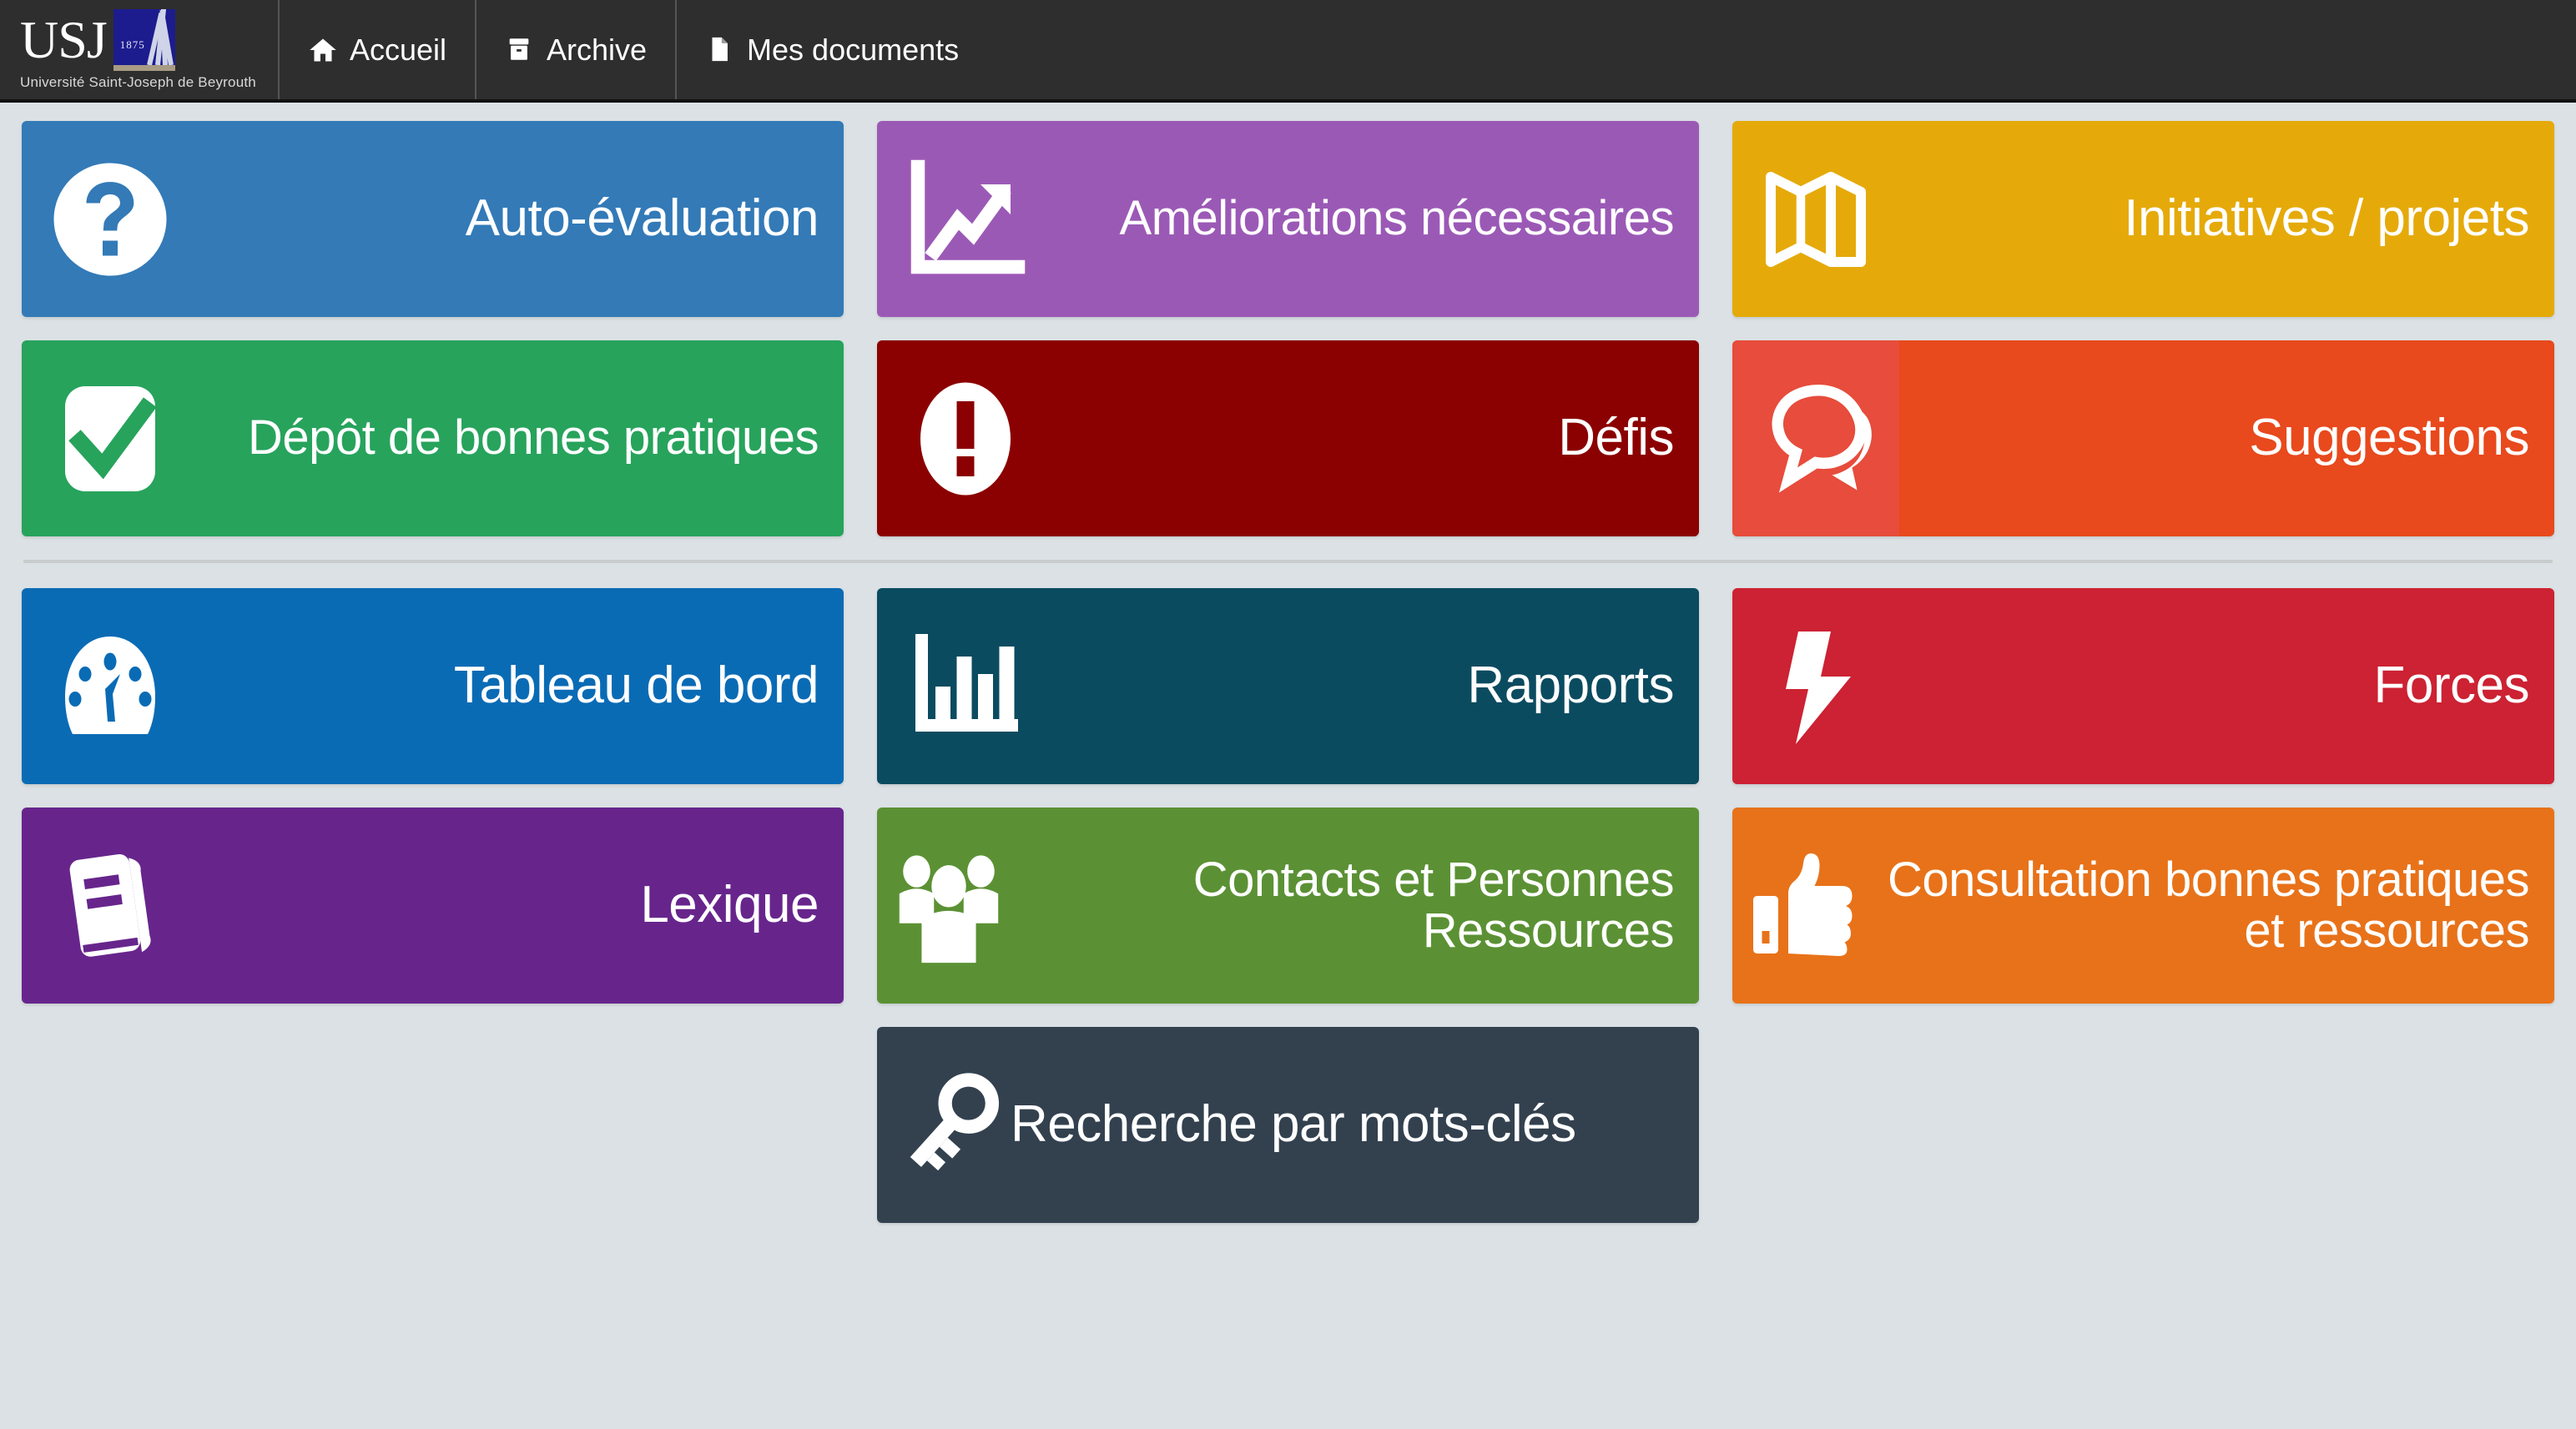 Image resolution: width=2576 pixels, height=1429 pixels. What do you see at coordinates (520, 50) in the screenshot?
I see `archive-icon` at bounding box center [520, 50].